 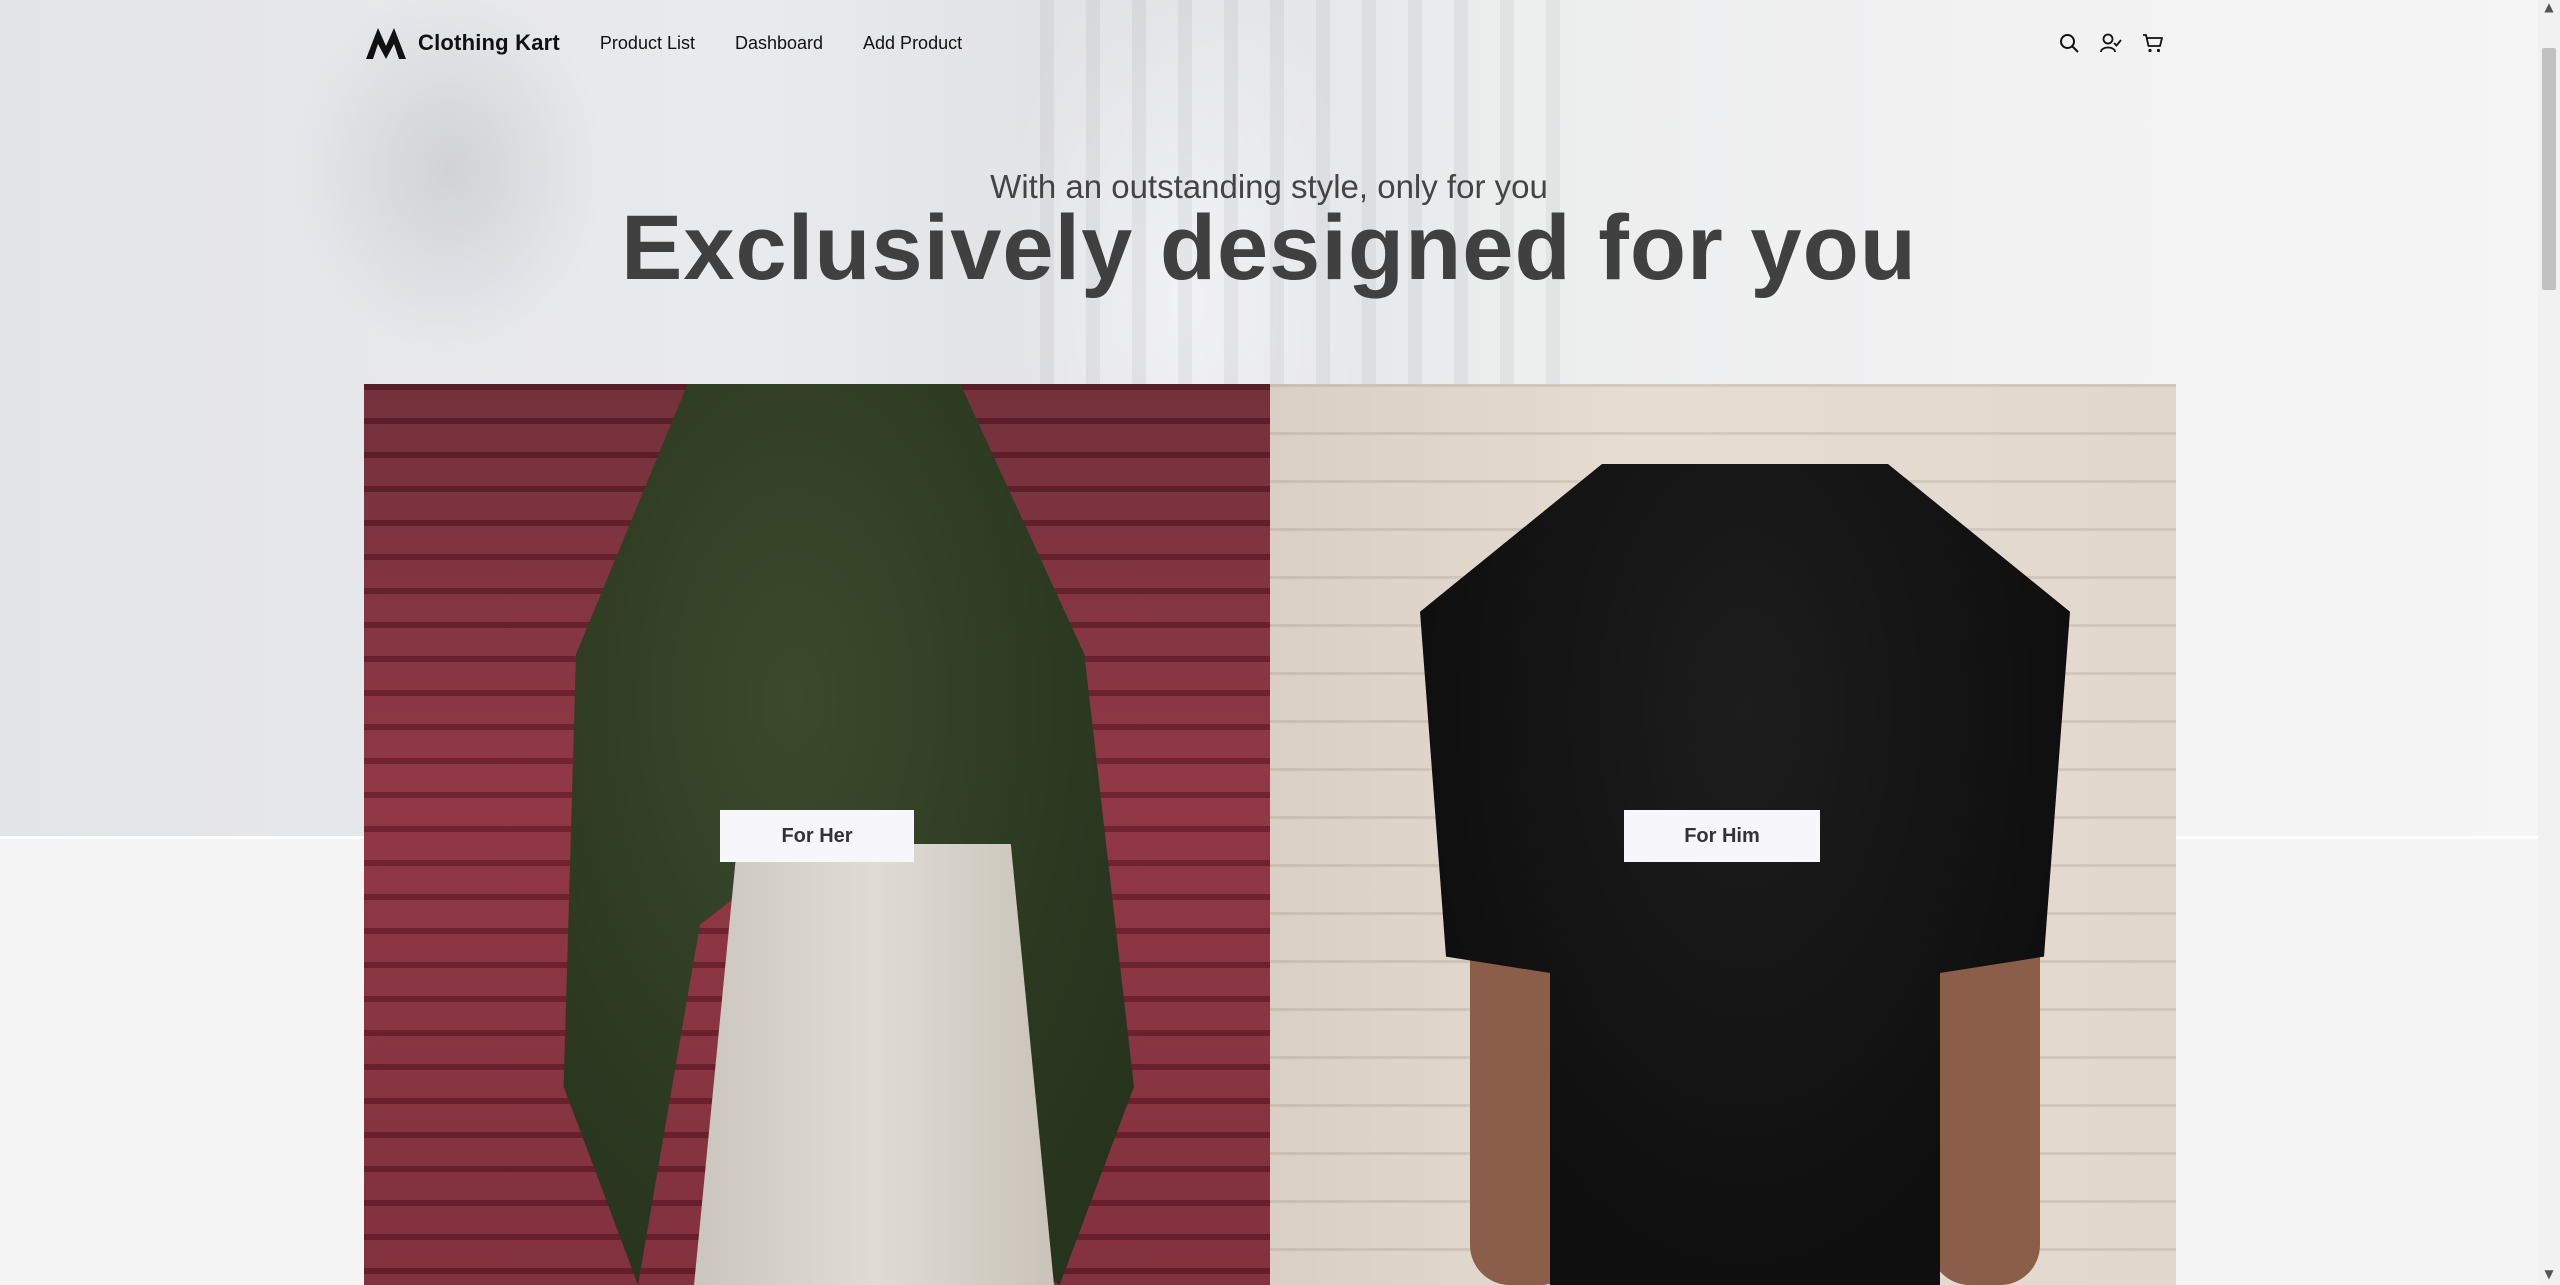 I want to click on nav-icon-group, so click(x=2111, y=43).